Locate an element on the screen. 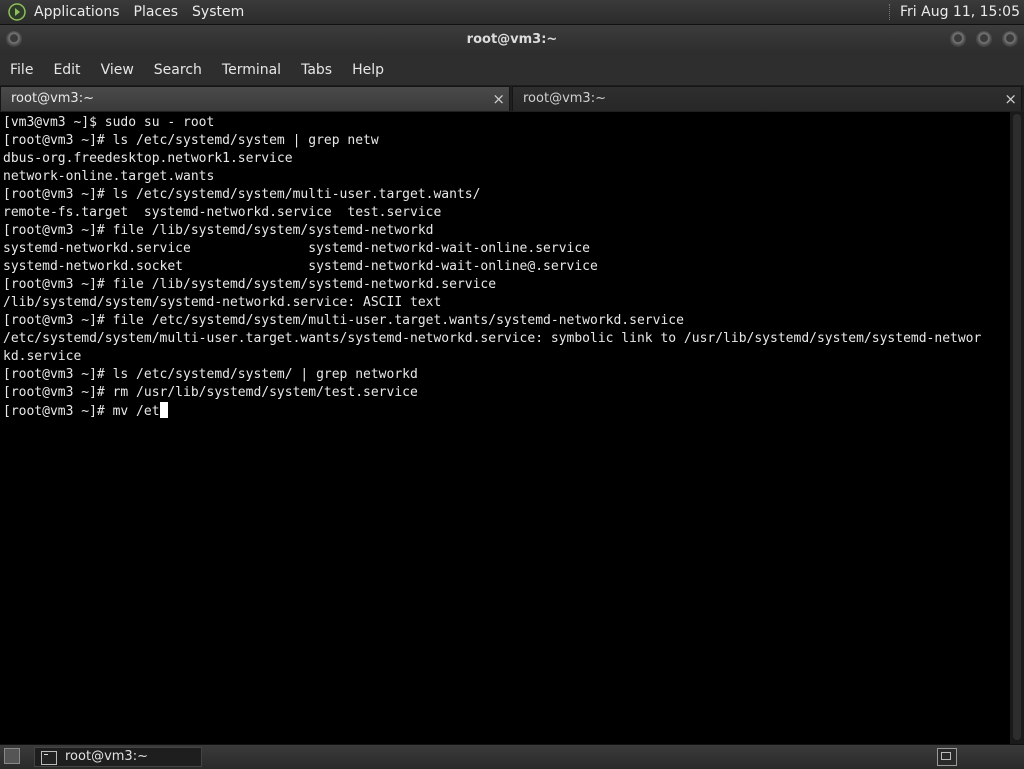 The width and height of the screenshot is (1024, 769). menu-help: Help is located at coordinates (368, 70).